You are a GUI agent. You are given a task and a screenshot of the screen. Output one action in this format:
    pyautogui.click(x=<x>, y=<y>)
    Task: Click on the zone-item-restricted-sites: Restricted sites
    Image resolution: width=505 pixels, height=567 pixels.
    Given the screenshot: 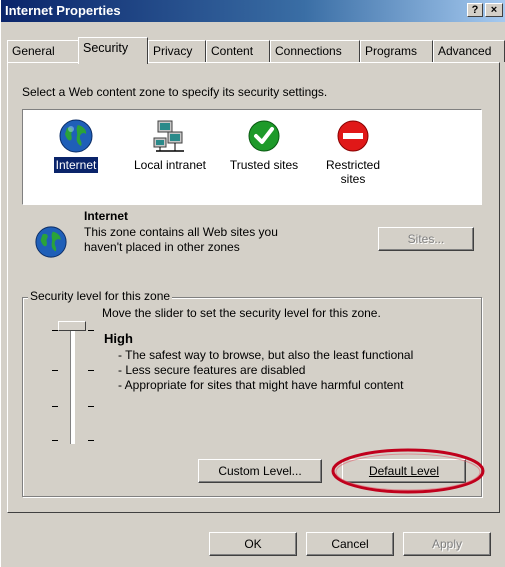 What is the action you would take?
    pyautogui.click(x=353, y=152)
    